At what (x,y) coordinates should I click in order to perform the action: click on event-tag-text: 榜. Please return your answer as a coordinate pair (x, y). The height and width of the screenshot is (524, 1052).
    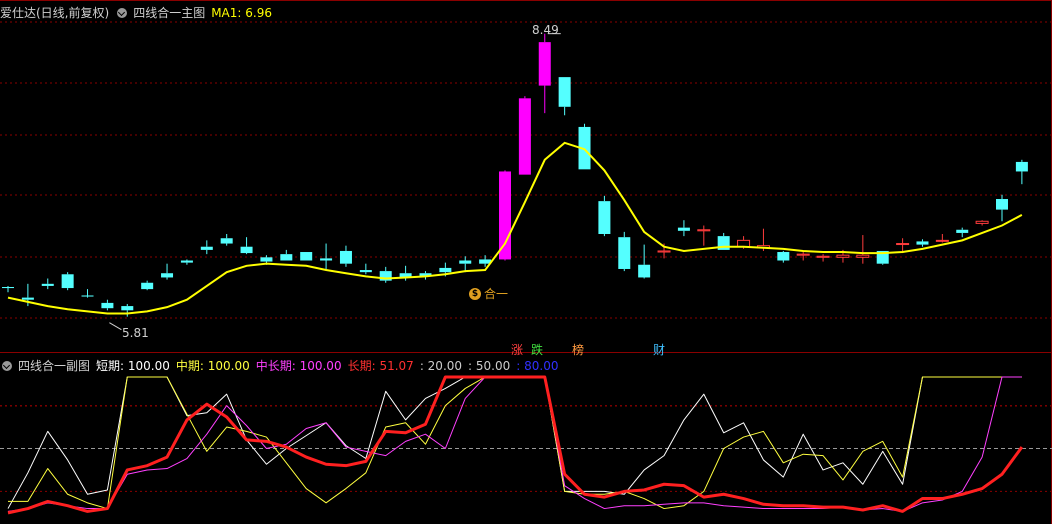
    Looking at the image, I should click on (578, 350).